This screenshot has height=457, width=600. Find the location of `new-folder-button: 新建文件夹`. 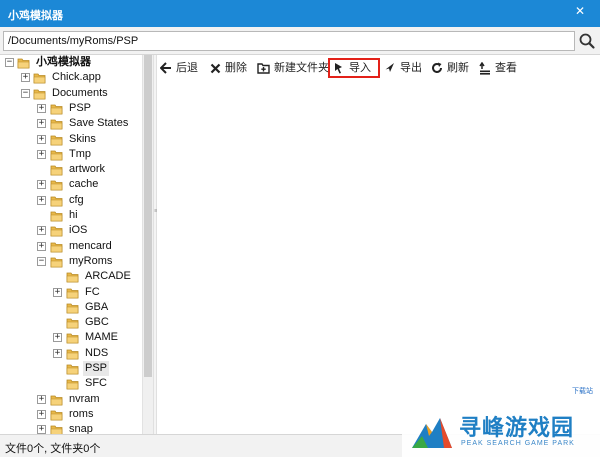

new-folder-button: 新建文件夹 is located at coordinates (293, 68).